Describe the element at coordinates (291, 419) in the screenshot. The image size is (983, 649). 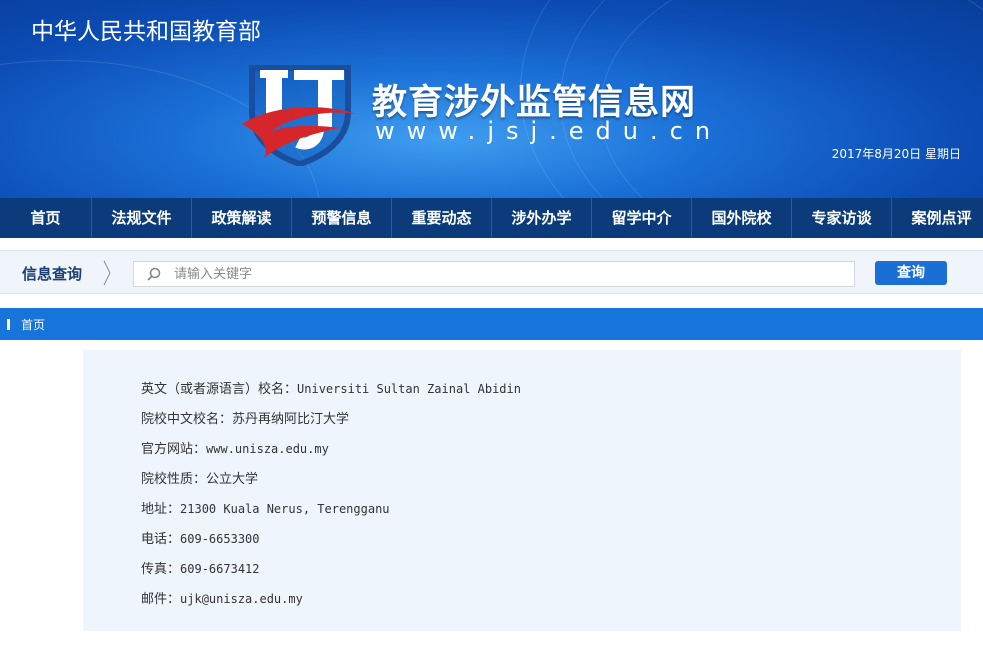
I see `info-value: 苏丹再纳阿比汀大学` at that location.